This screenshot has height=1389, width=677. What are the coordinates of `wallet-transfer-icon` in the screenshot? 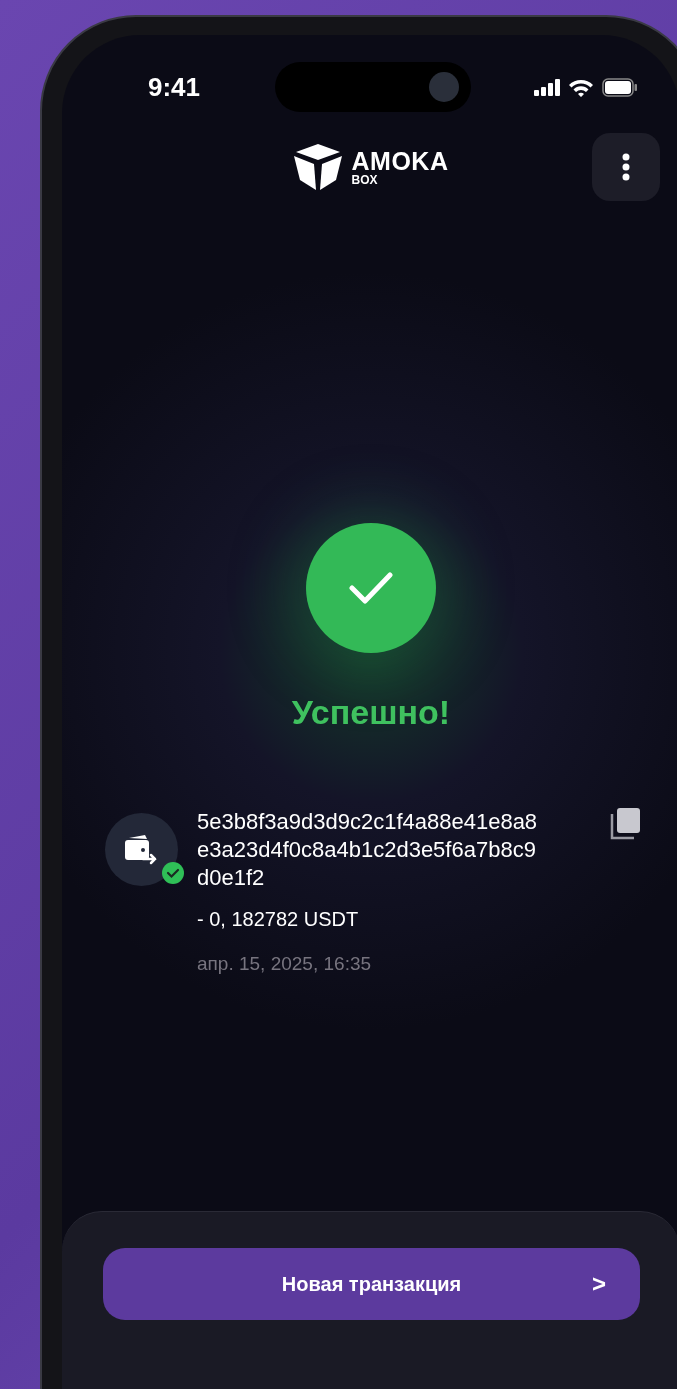 It's located at (141, 849).